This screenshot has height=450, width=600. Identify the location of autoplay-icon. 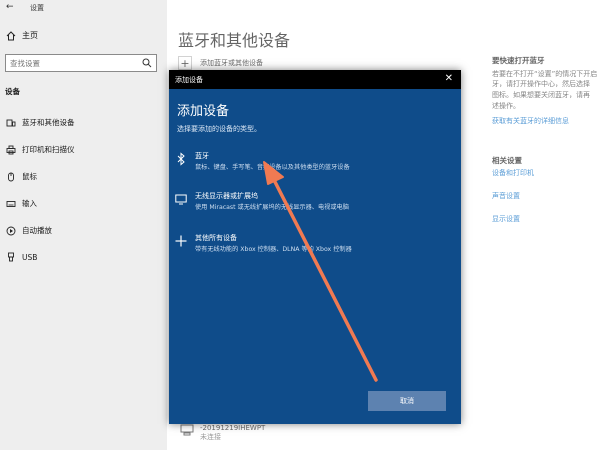
(11, 230).